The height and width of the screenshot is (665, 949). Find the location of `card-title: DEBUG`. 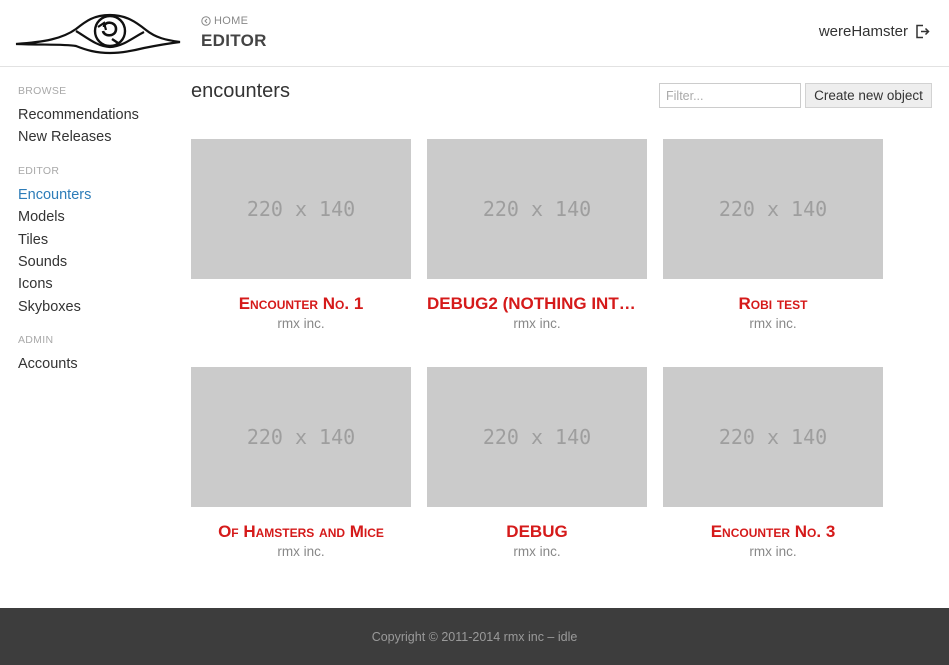

card-title: DEBUG is located at coordinates (537, 532).